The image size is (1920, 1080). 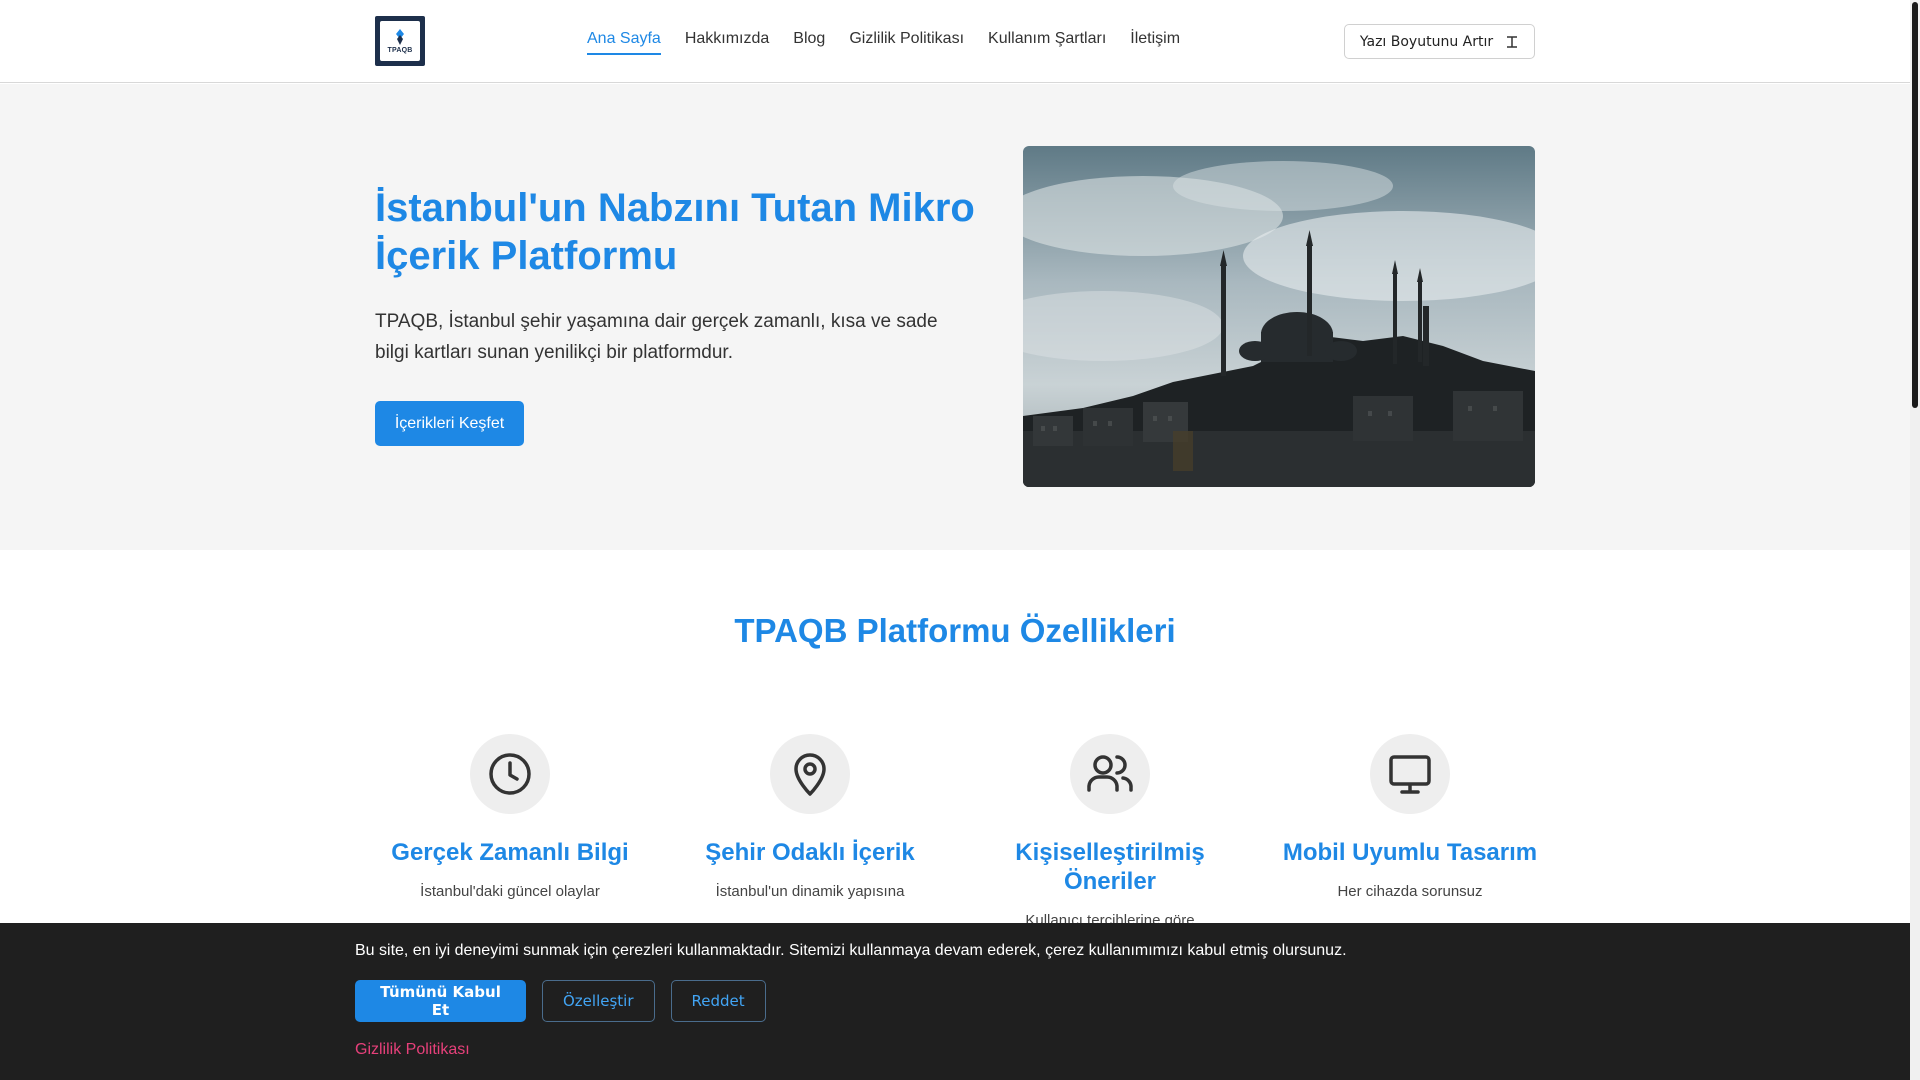 I want to click on nav-item-ana-sayfa: Ana Sayfa, so click(x=624, y=42).